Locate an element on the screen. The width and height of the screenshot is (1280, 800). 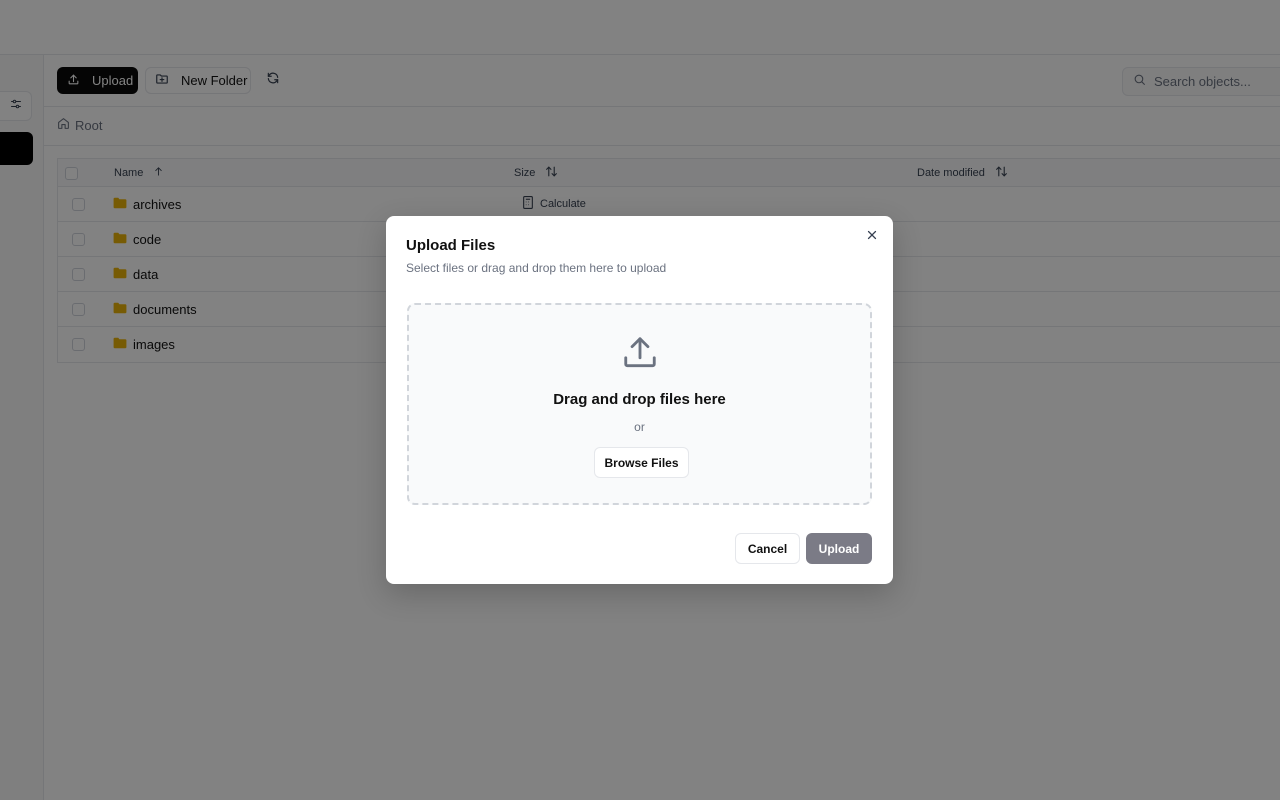
drop-zone-title: Drag and drop files here is located at coordinates (639, 399).